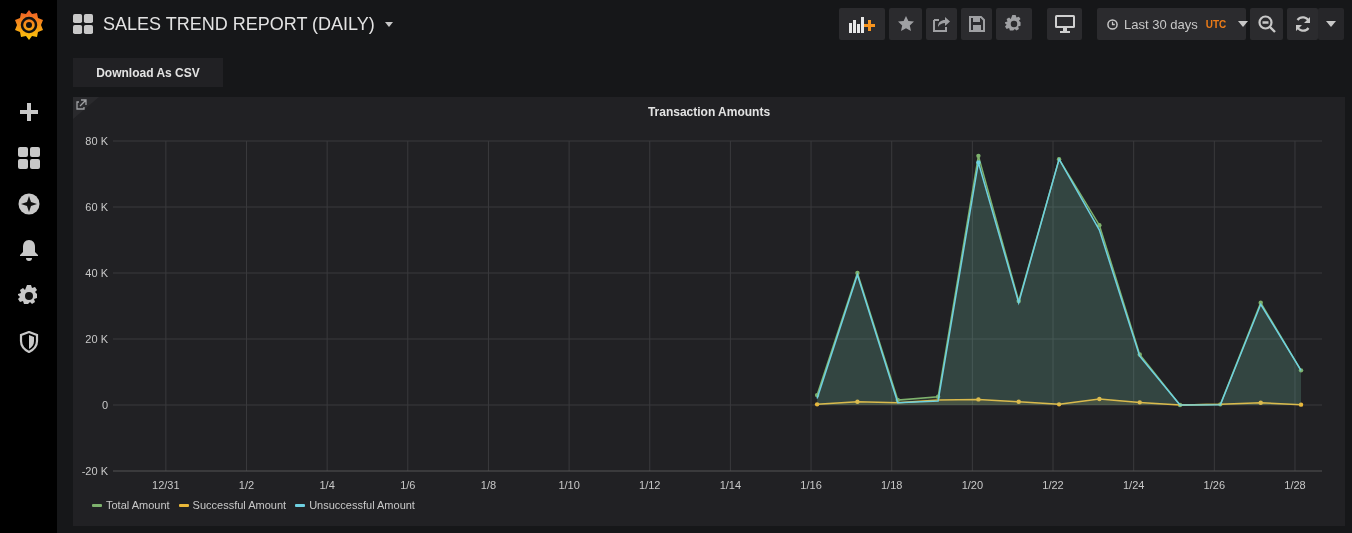  Describe the element at coordinates (1112, 24) in the screenshot. I see `clock-icon` at that location.